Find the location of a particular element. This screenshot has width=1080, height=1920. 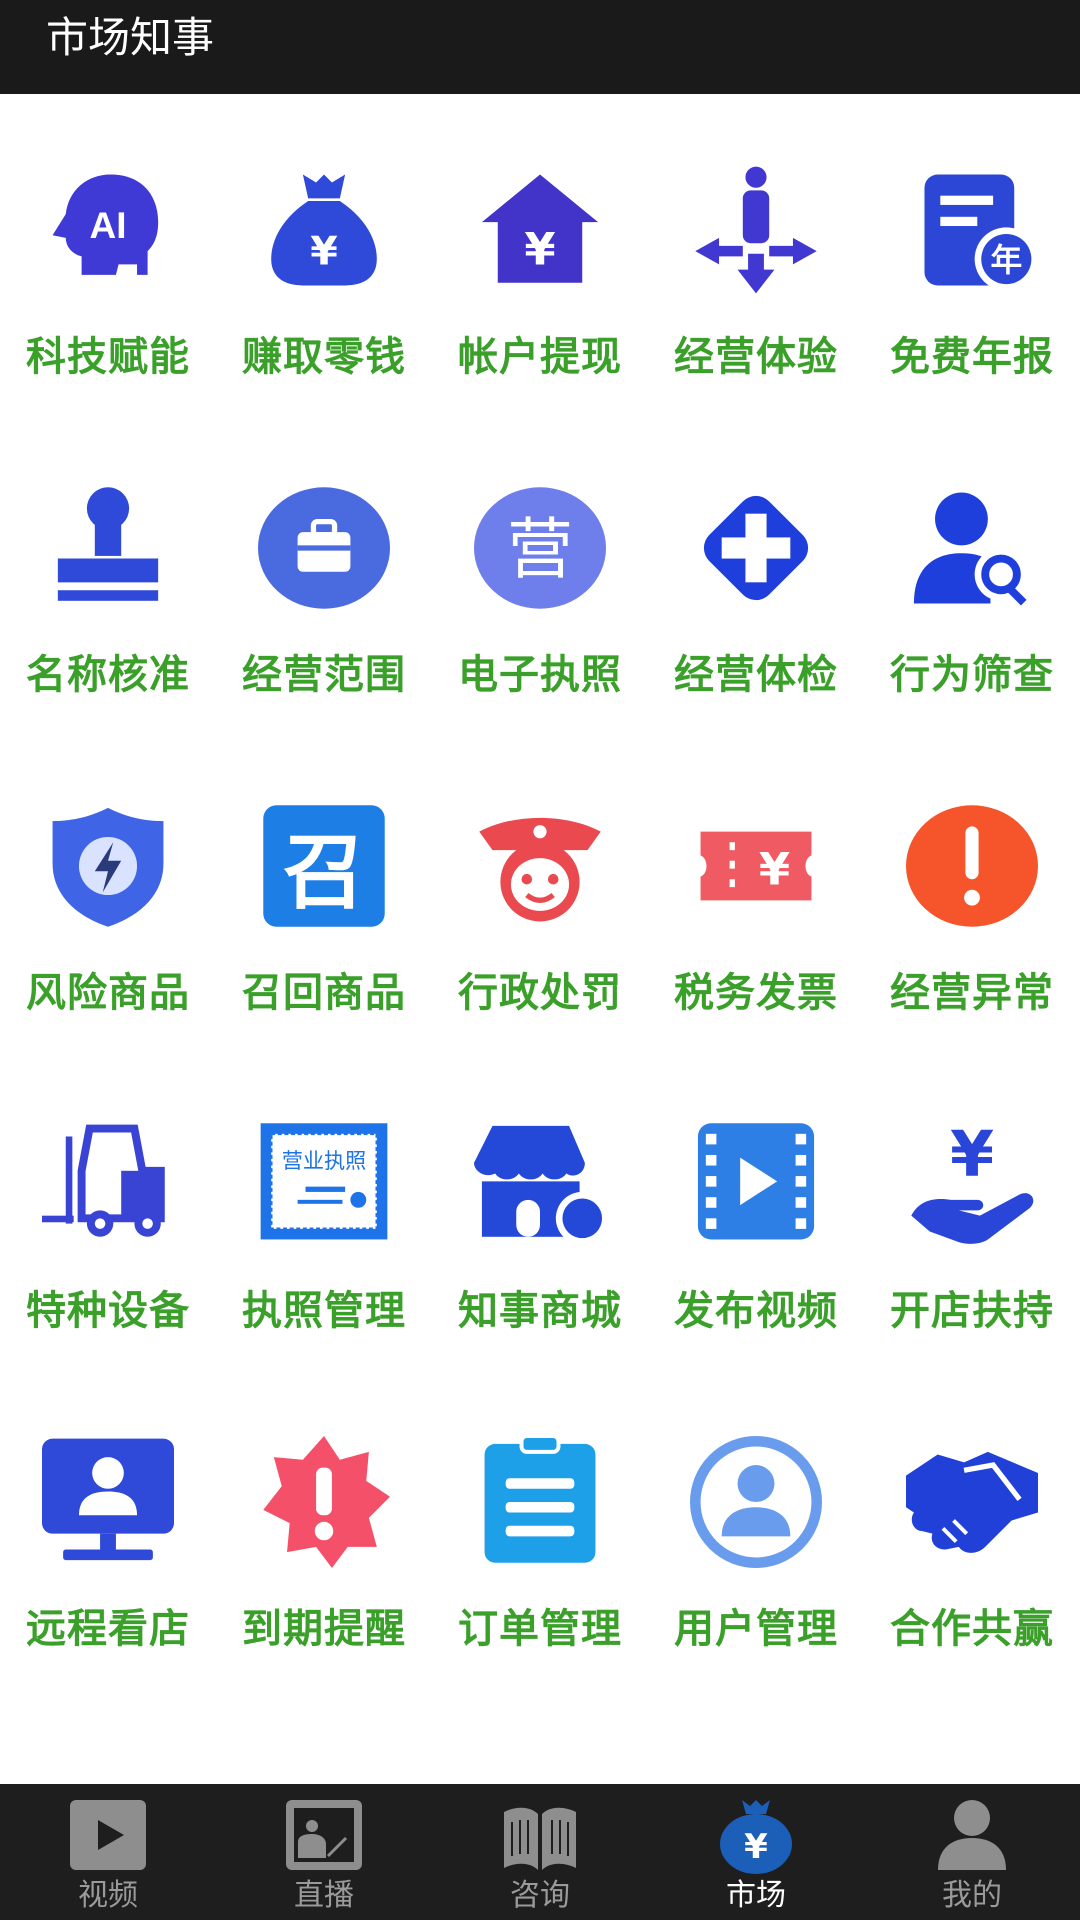

grid-item-label: 执照管理 is located at coordinates (324, 1311).